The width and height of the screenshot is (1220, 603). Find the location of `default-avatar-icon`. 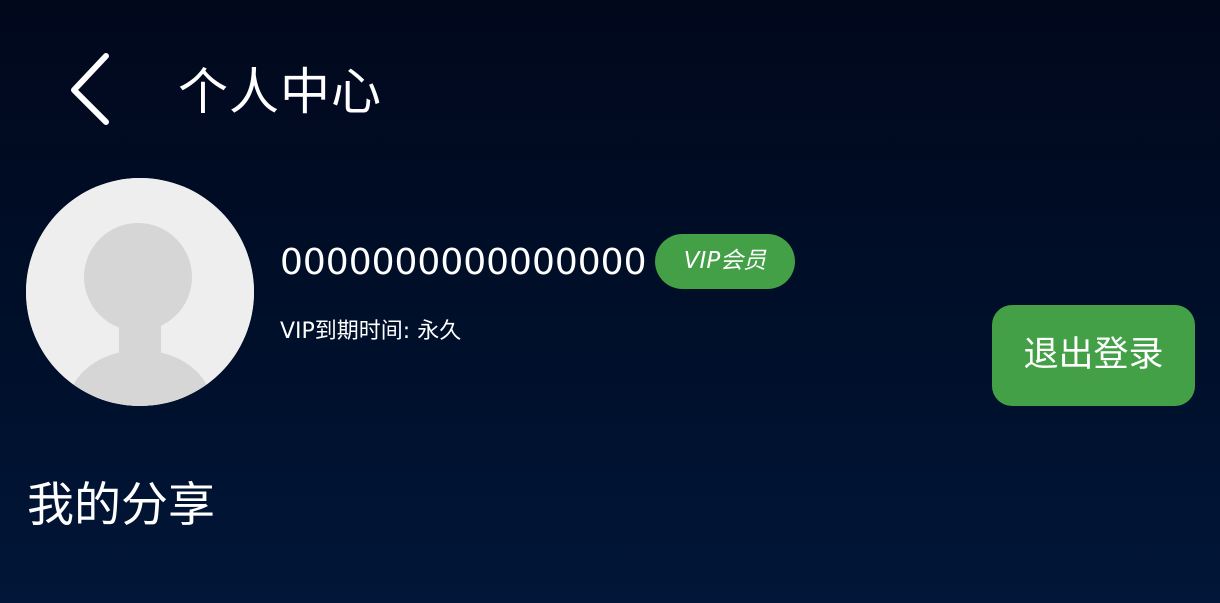

default-avatar-icon is located at coordinates (140, 292).